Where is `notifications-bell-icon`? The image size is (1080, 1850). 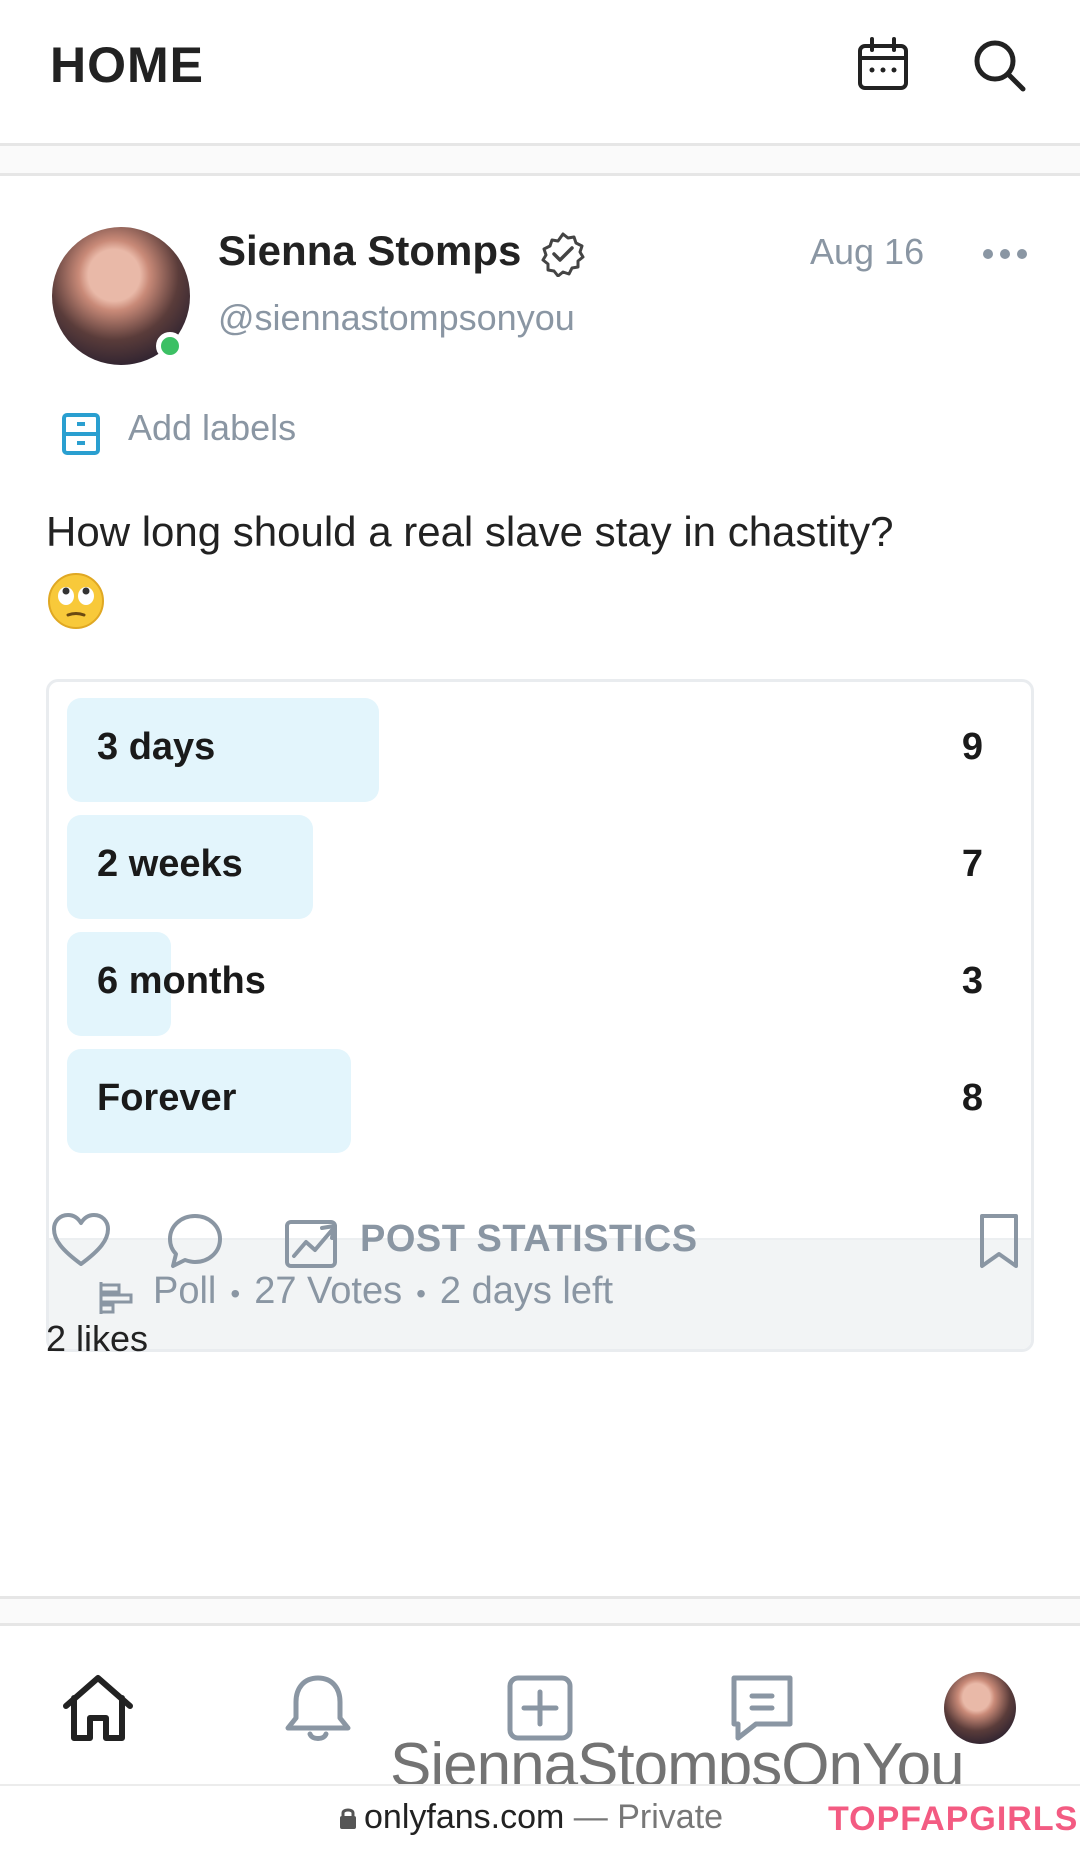 notifications-bell-icon is located at coordinates (318, 1708).